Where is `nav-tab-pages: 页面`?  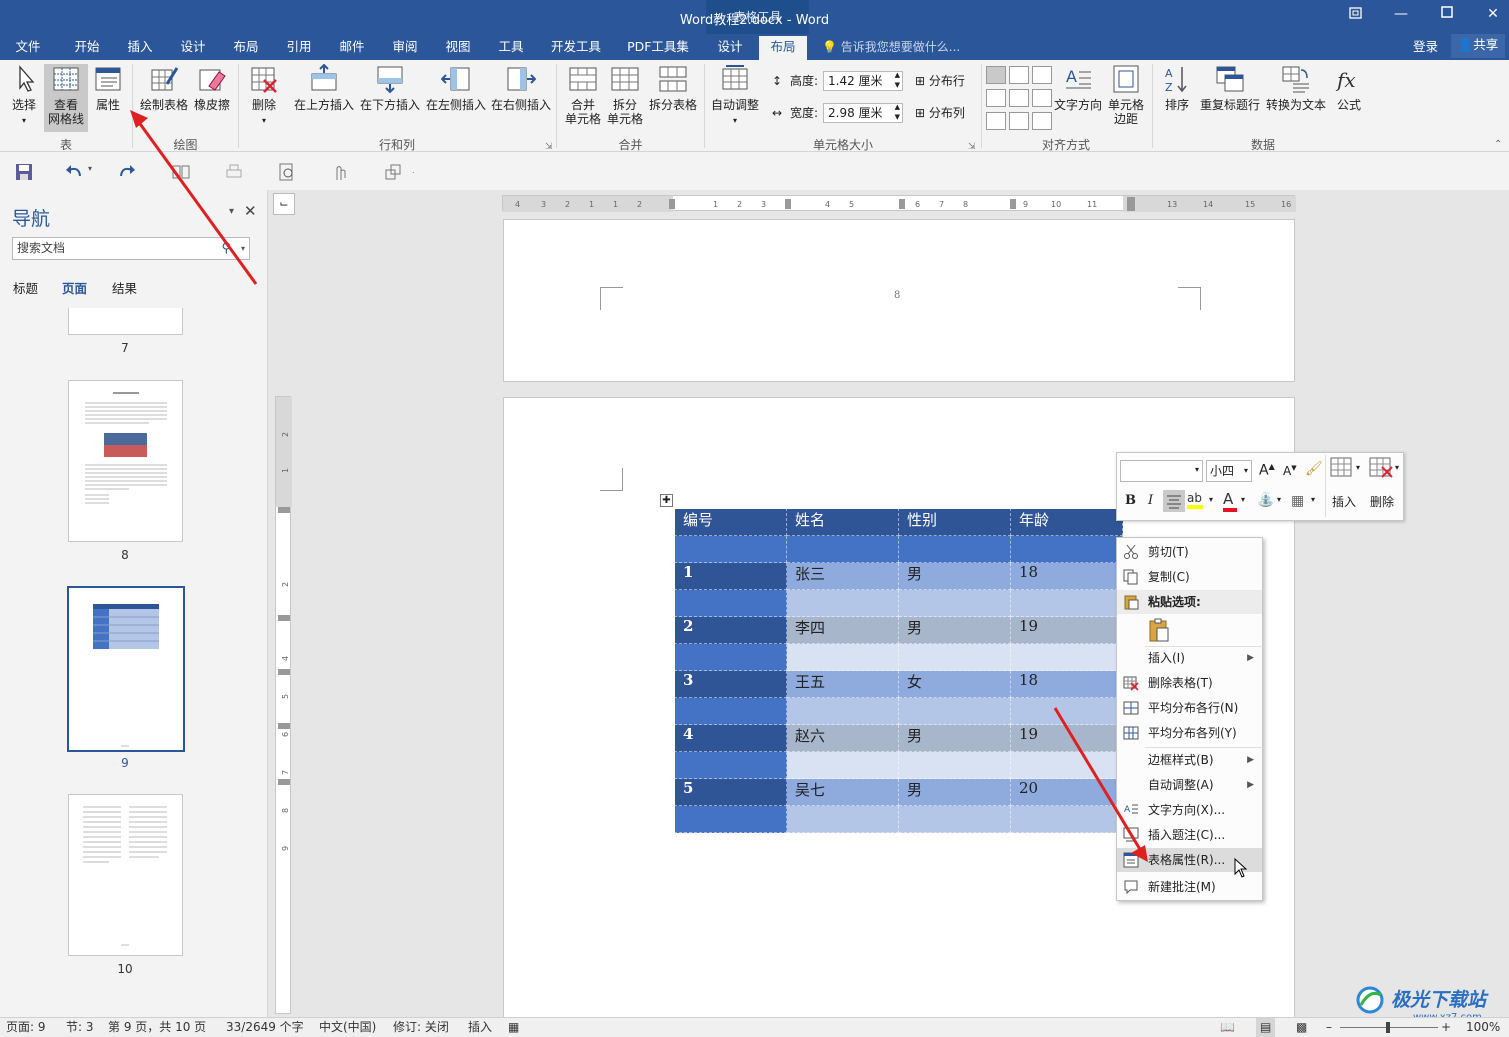
nav-tab-pages: 页面 is located at coordinates (74, 287).